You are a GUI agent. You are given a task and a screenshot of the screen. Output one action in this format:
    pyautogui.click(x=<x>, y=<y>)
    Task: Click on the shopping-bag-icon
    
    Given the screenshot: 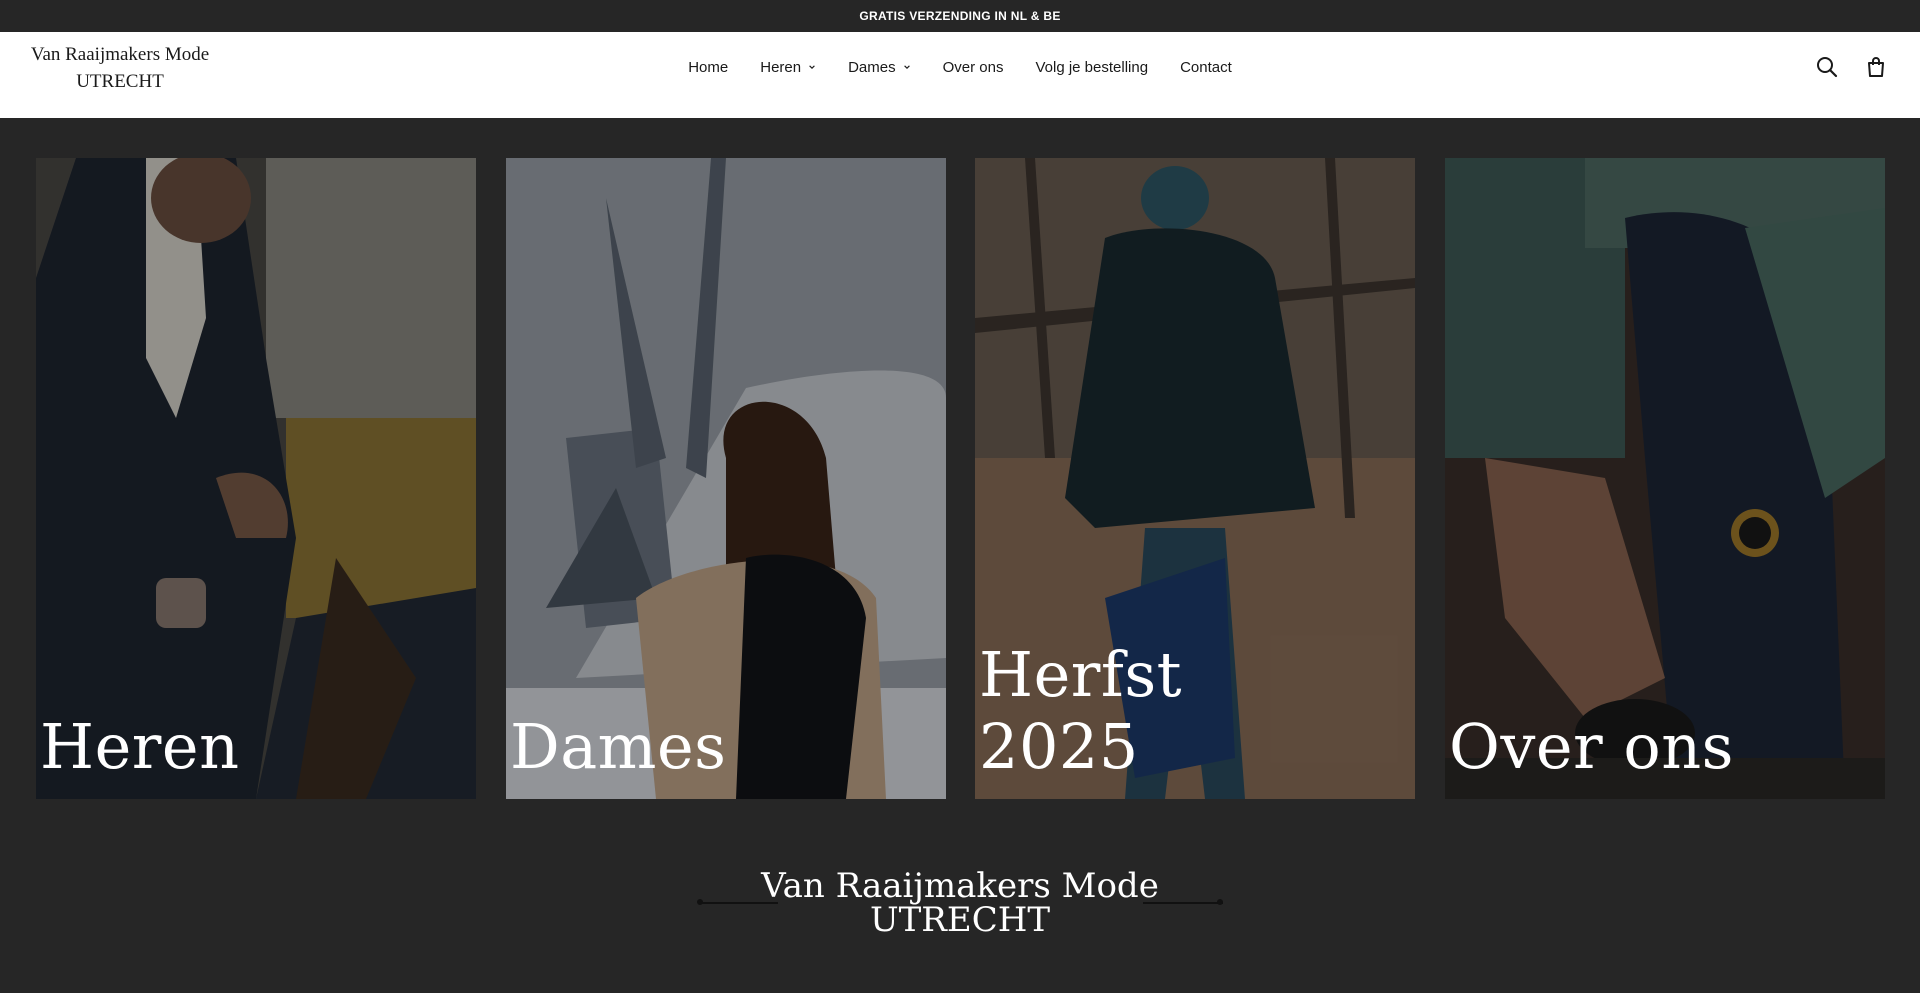 What is the action you would take?
    pyautogui.click(x=1876, y=67)
    